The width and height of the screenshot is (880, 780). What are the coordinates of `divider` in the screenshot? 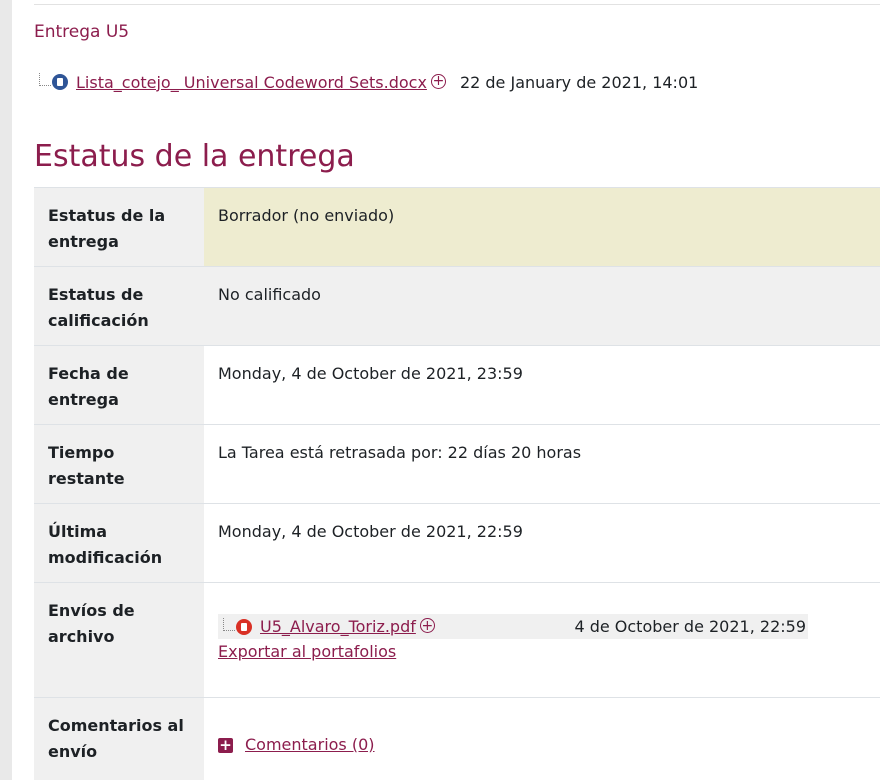 It's located at (457, 4).